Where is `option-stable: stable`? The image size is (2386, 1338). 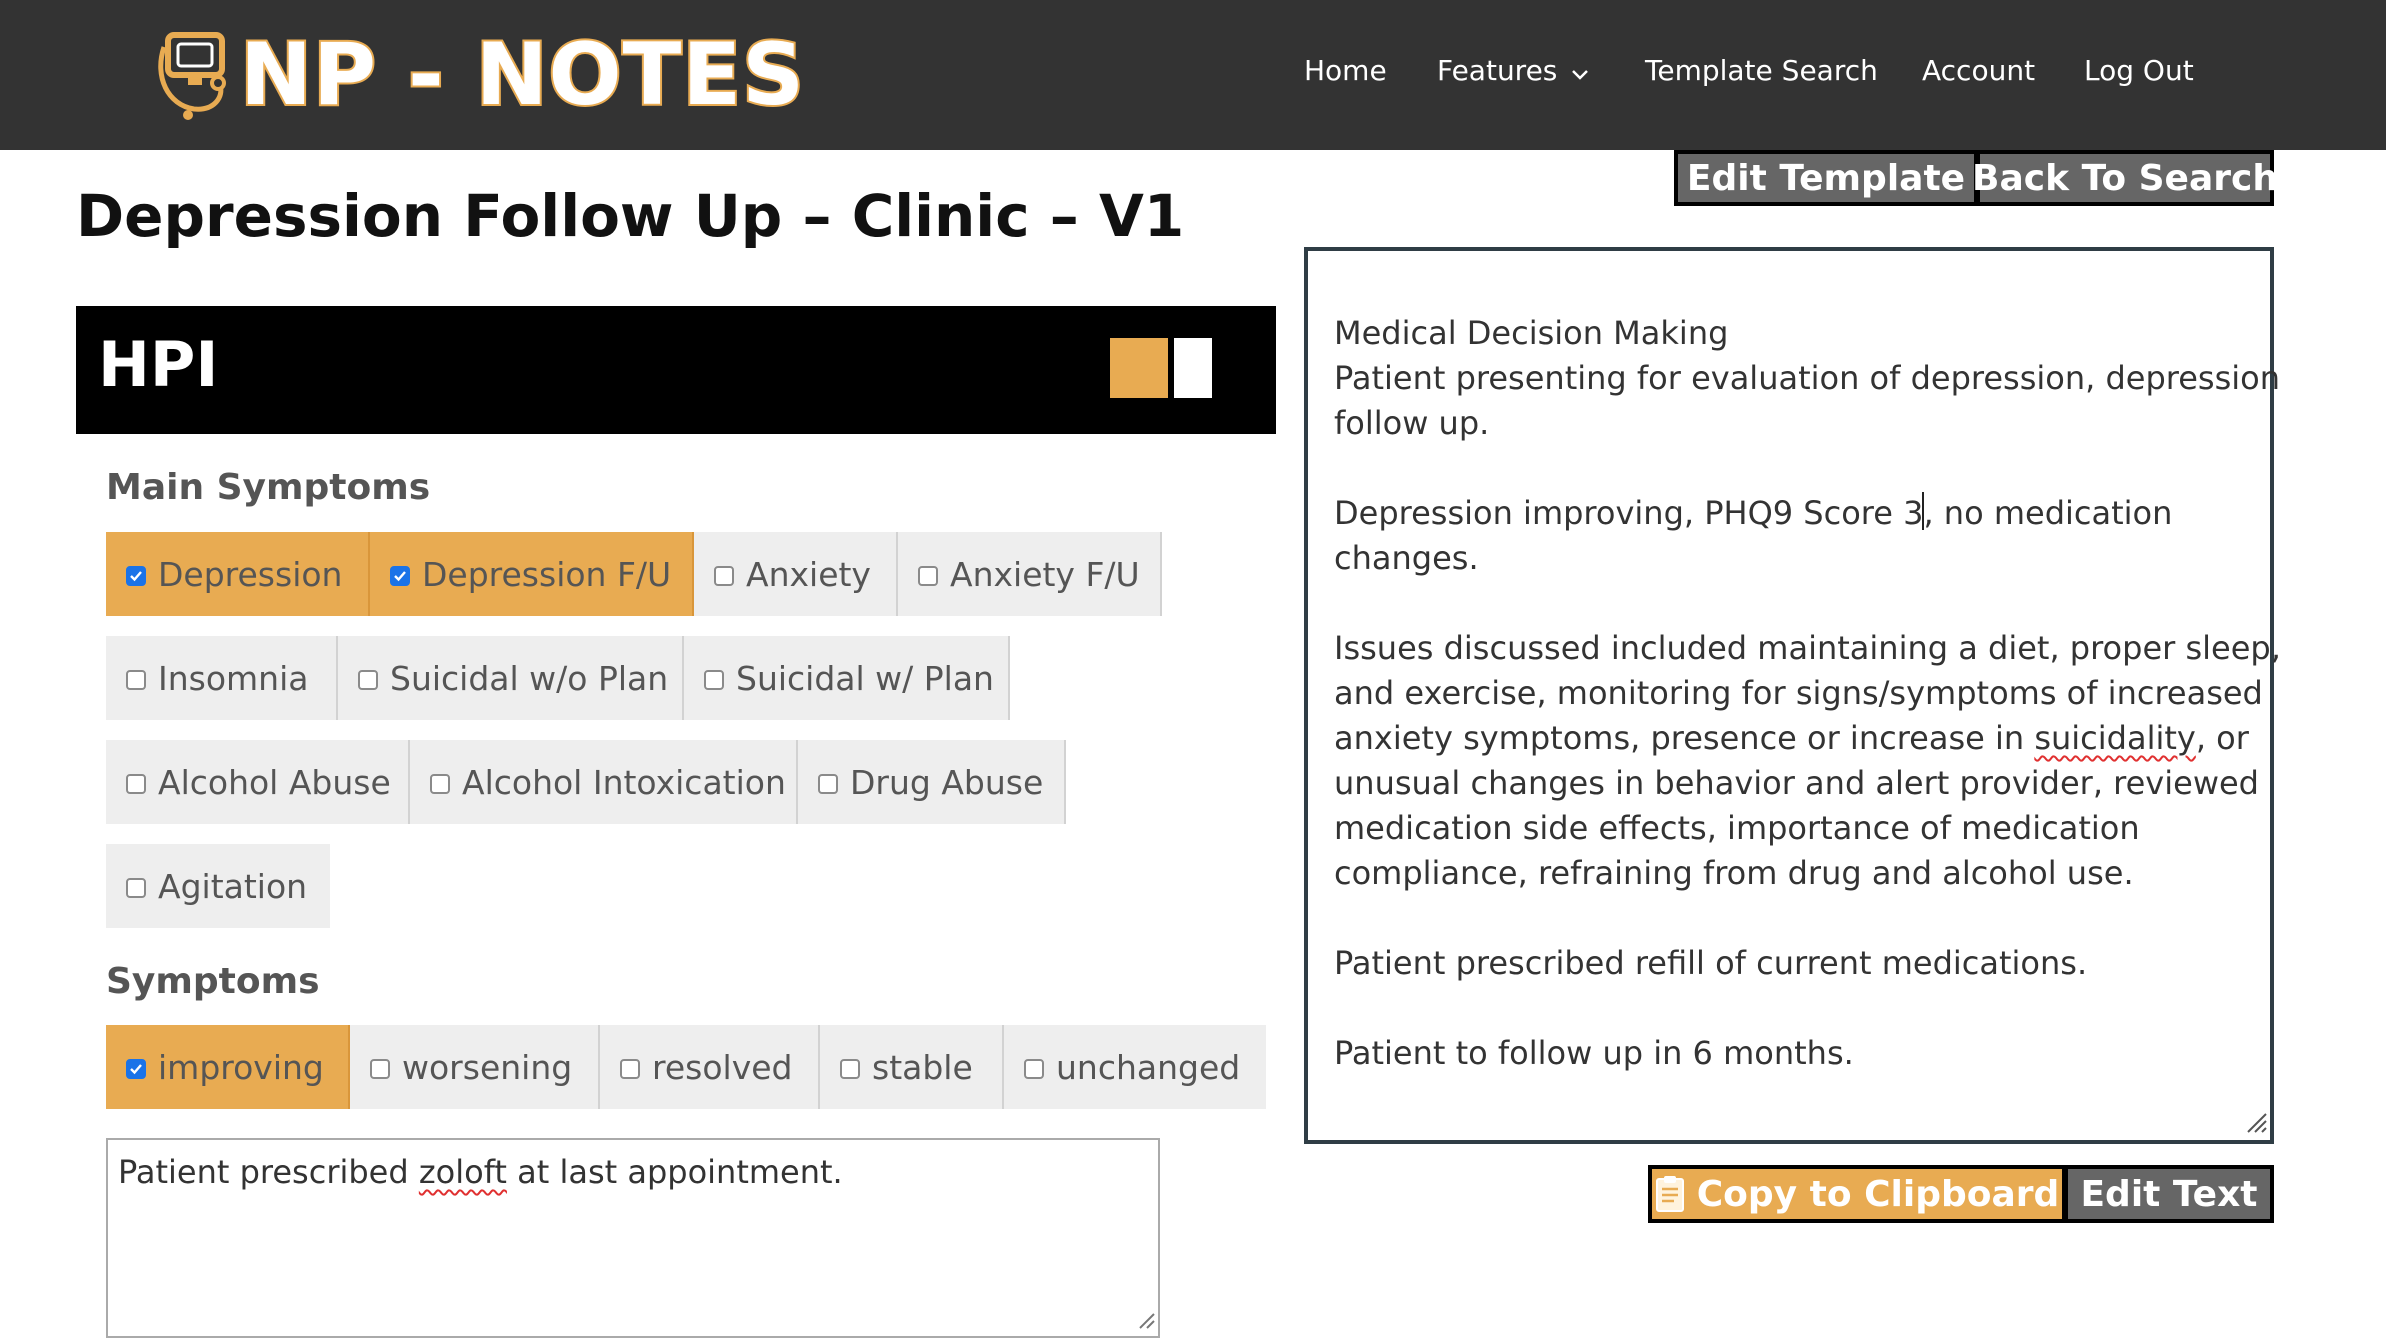
option-stable: stable is located at coordinates (912, 1067).